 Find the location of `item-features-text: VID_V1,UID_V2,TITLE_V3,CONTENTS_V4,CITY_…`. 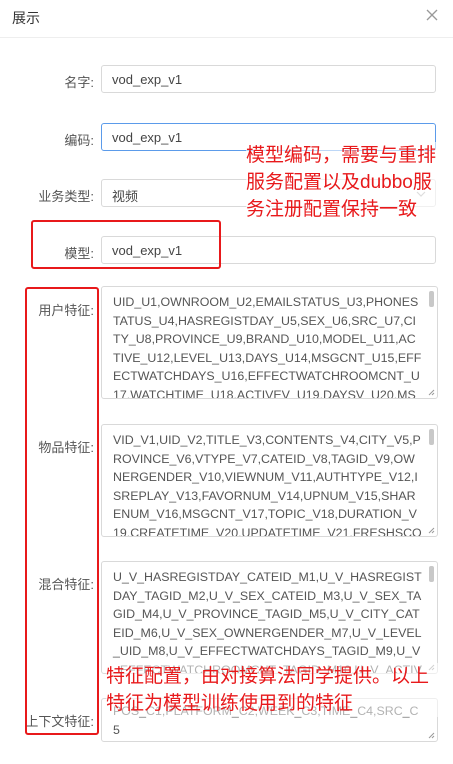

item-features-text: VID_V1,UID_V2,TITLE_V3,CONTENTS_V4,CITY_… is located at coordinates (267, 485).